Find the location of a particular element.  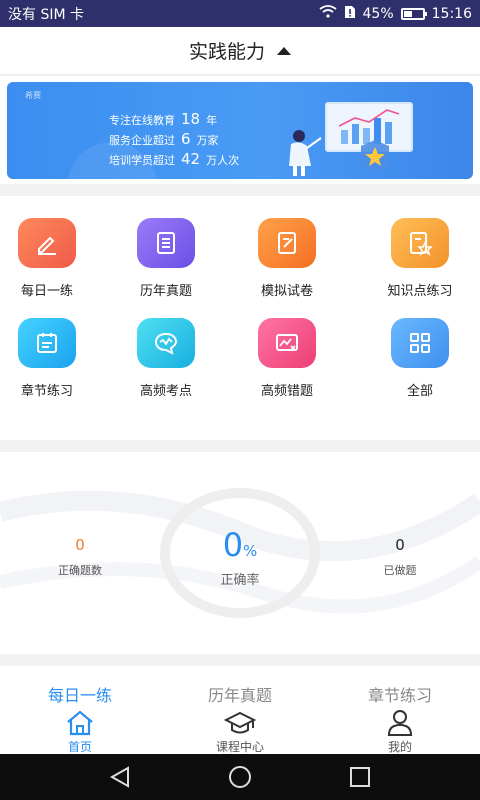

banner-line-unit: 万家 is located at coordinates (207, 140).